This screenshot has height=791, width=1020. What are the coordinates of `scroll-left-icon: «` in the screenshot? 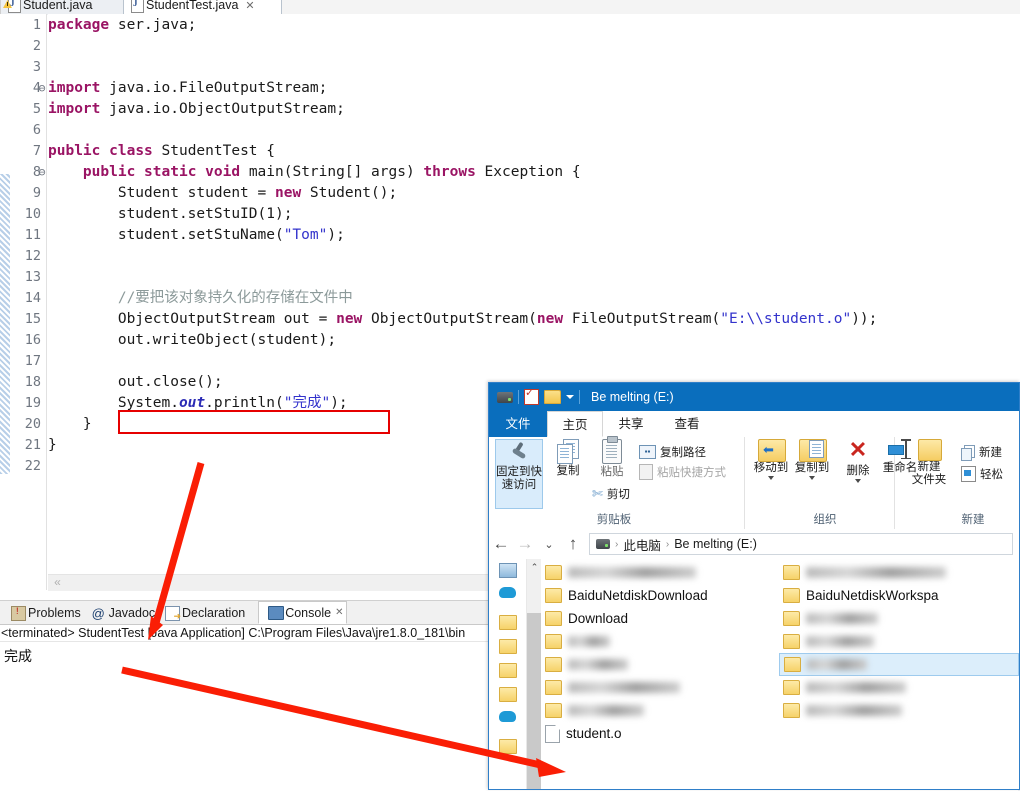 It's located at (57, 582).